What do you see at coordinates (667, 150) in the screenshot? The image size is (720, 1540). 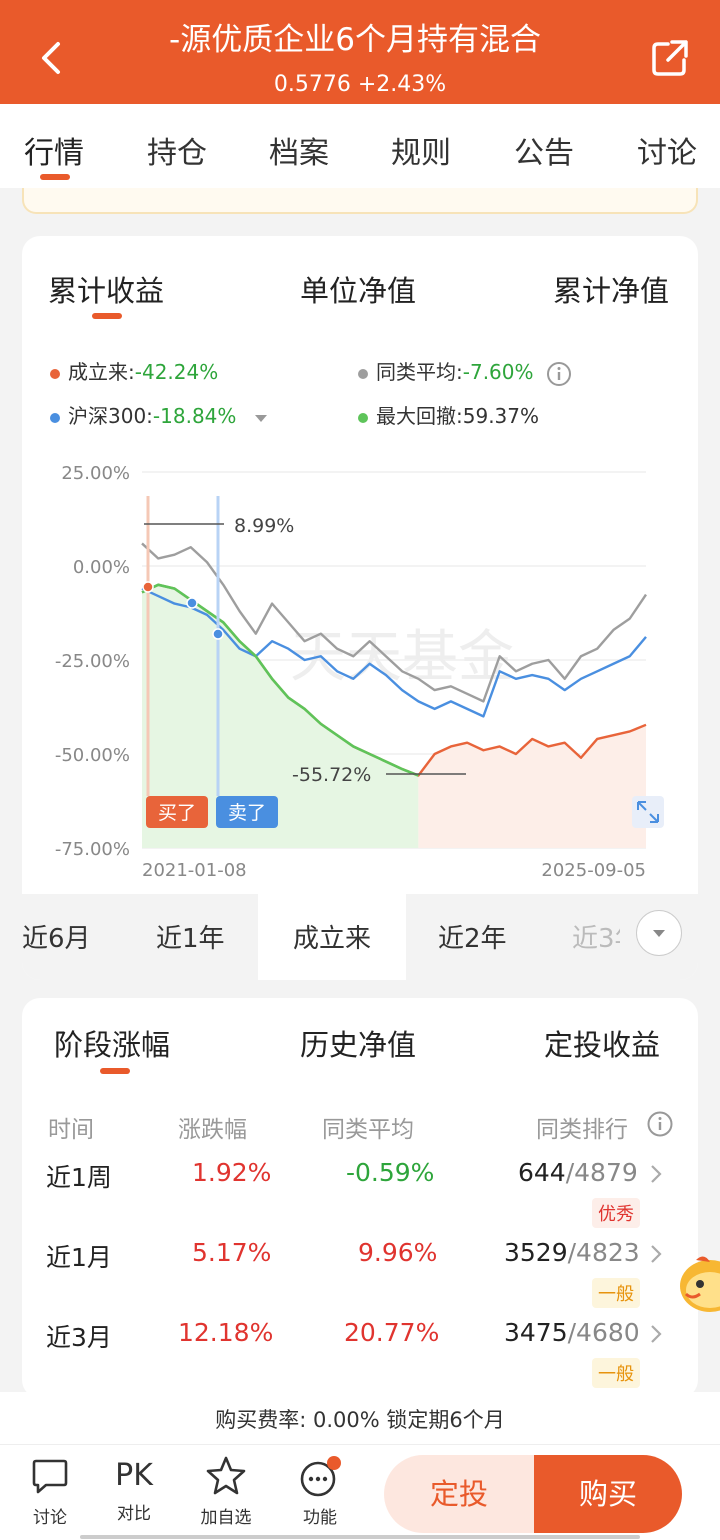 I see `tab-discussion: 讨论` at bounding box center [667, 150].